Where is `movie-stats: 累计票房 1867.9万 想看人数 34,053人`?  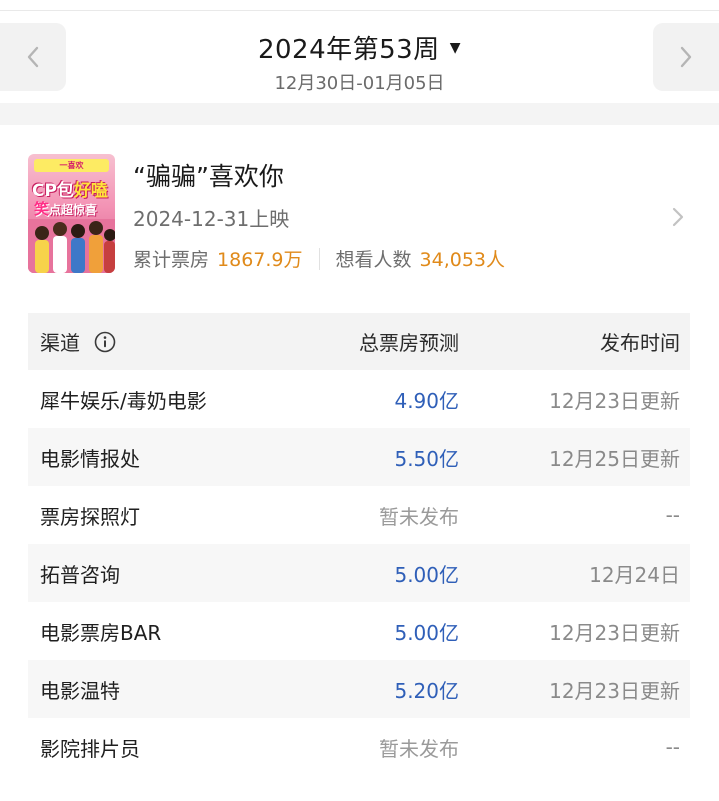 movie-stats: 累计票房 1867.9万 想看人数 34,053人 is located at coordinates (319, 258).